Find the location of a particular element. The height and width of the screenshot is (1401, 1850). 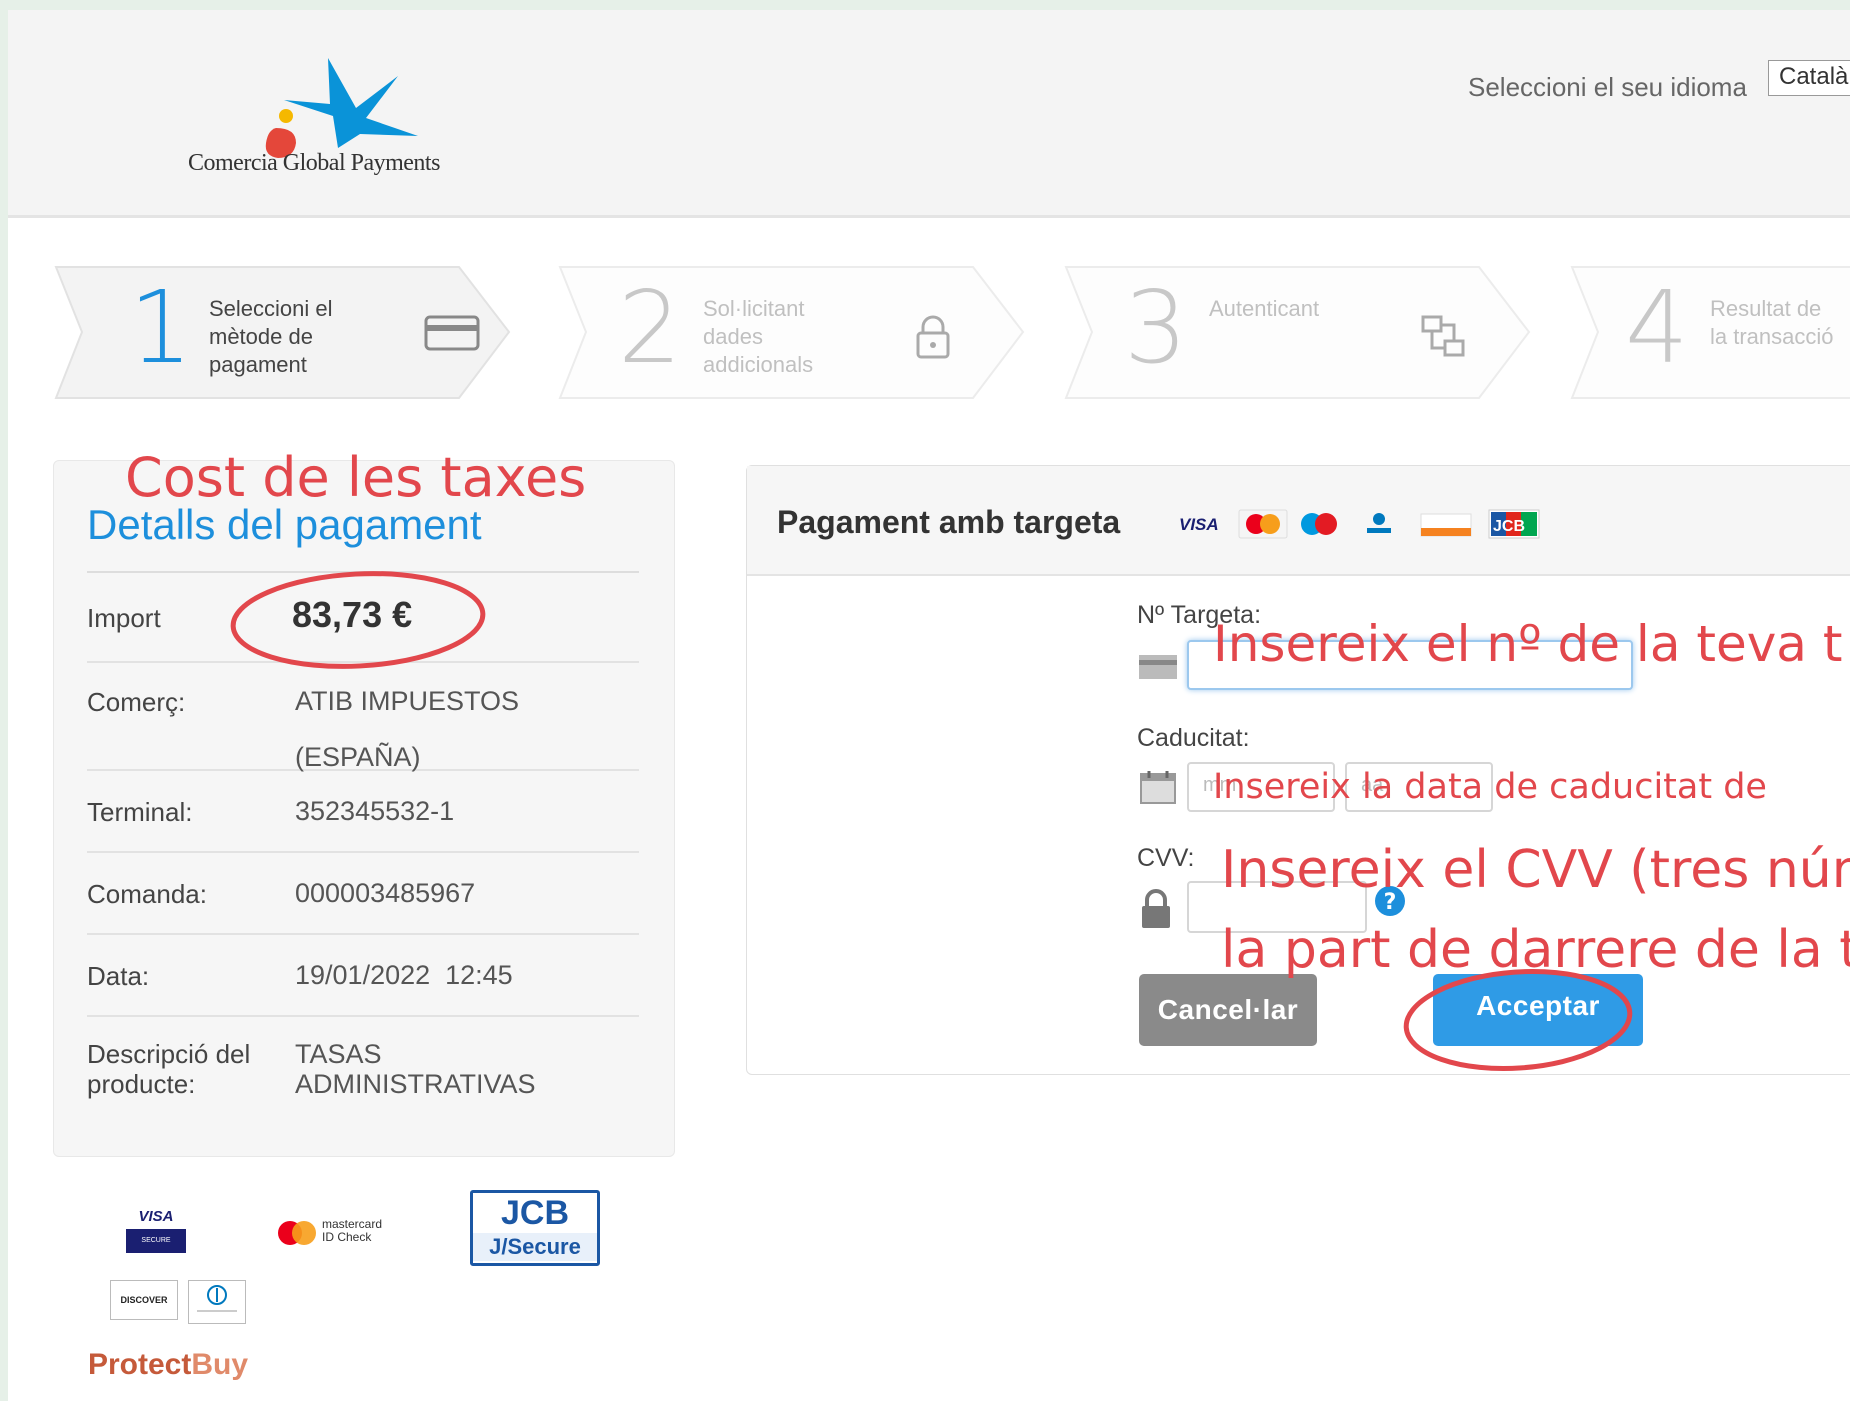

expiry-label: Caducitat: is located at coordinates (1193, 738).